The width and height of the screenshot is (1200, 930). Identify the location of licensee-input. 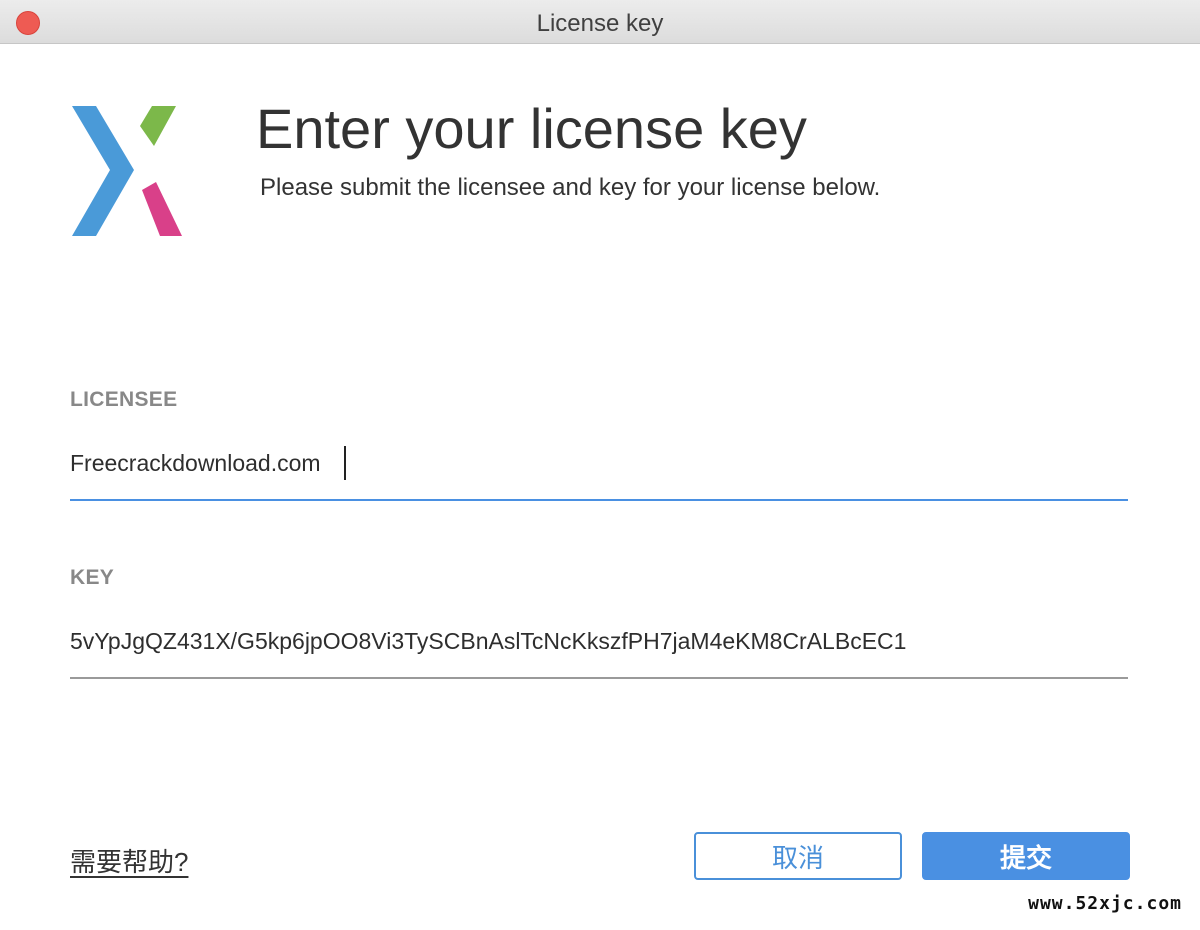
(599, 463).